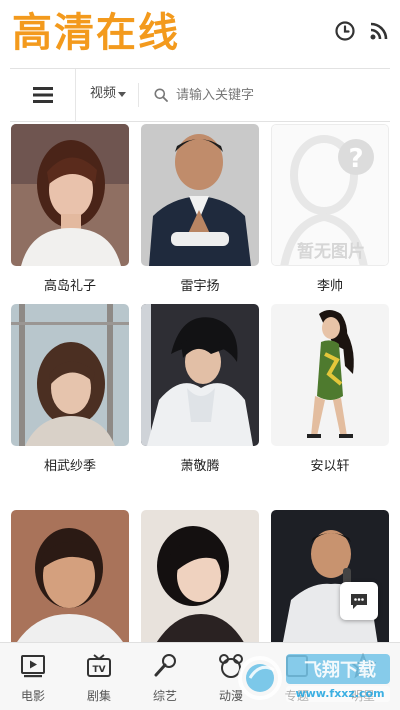 The height and width of the screenshot is (710, 400). What do you see at coordinates (138, 95) in the screenshot?
I see `divider` at bounding box center [138, 95].